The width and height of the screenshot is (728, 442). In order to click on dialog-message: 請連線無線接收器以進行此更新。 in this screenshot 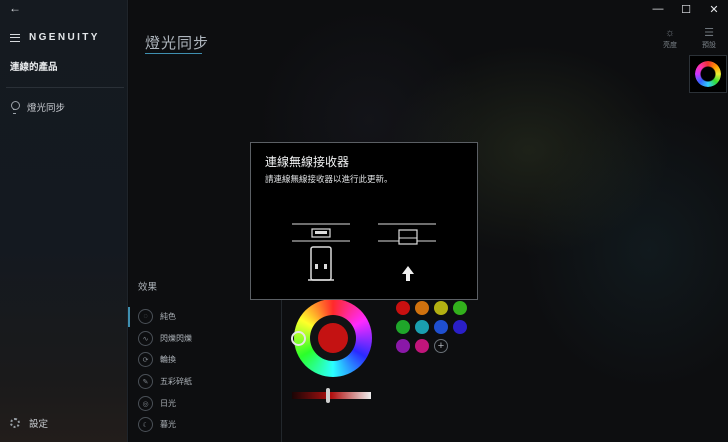, I will do `click(329, 179)`.